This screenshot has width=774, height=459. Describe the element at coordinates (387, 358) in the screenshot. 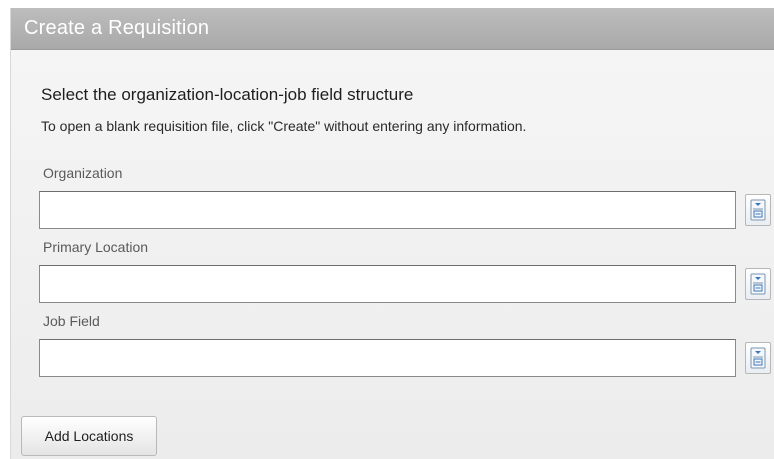

I see `job-field-input` at that location.